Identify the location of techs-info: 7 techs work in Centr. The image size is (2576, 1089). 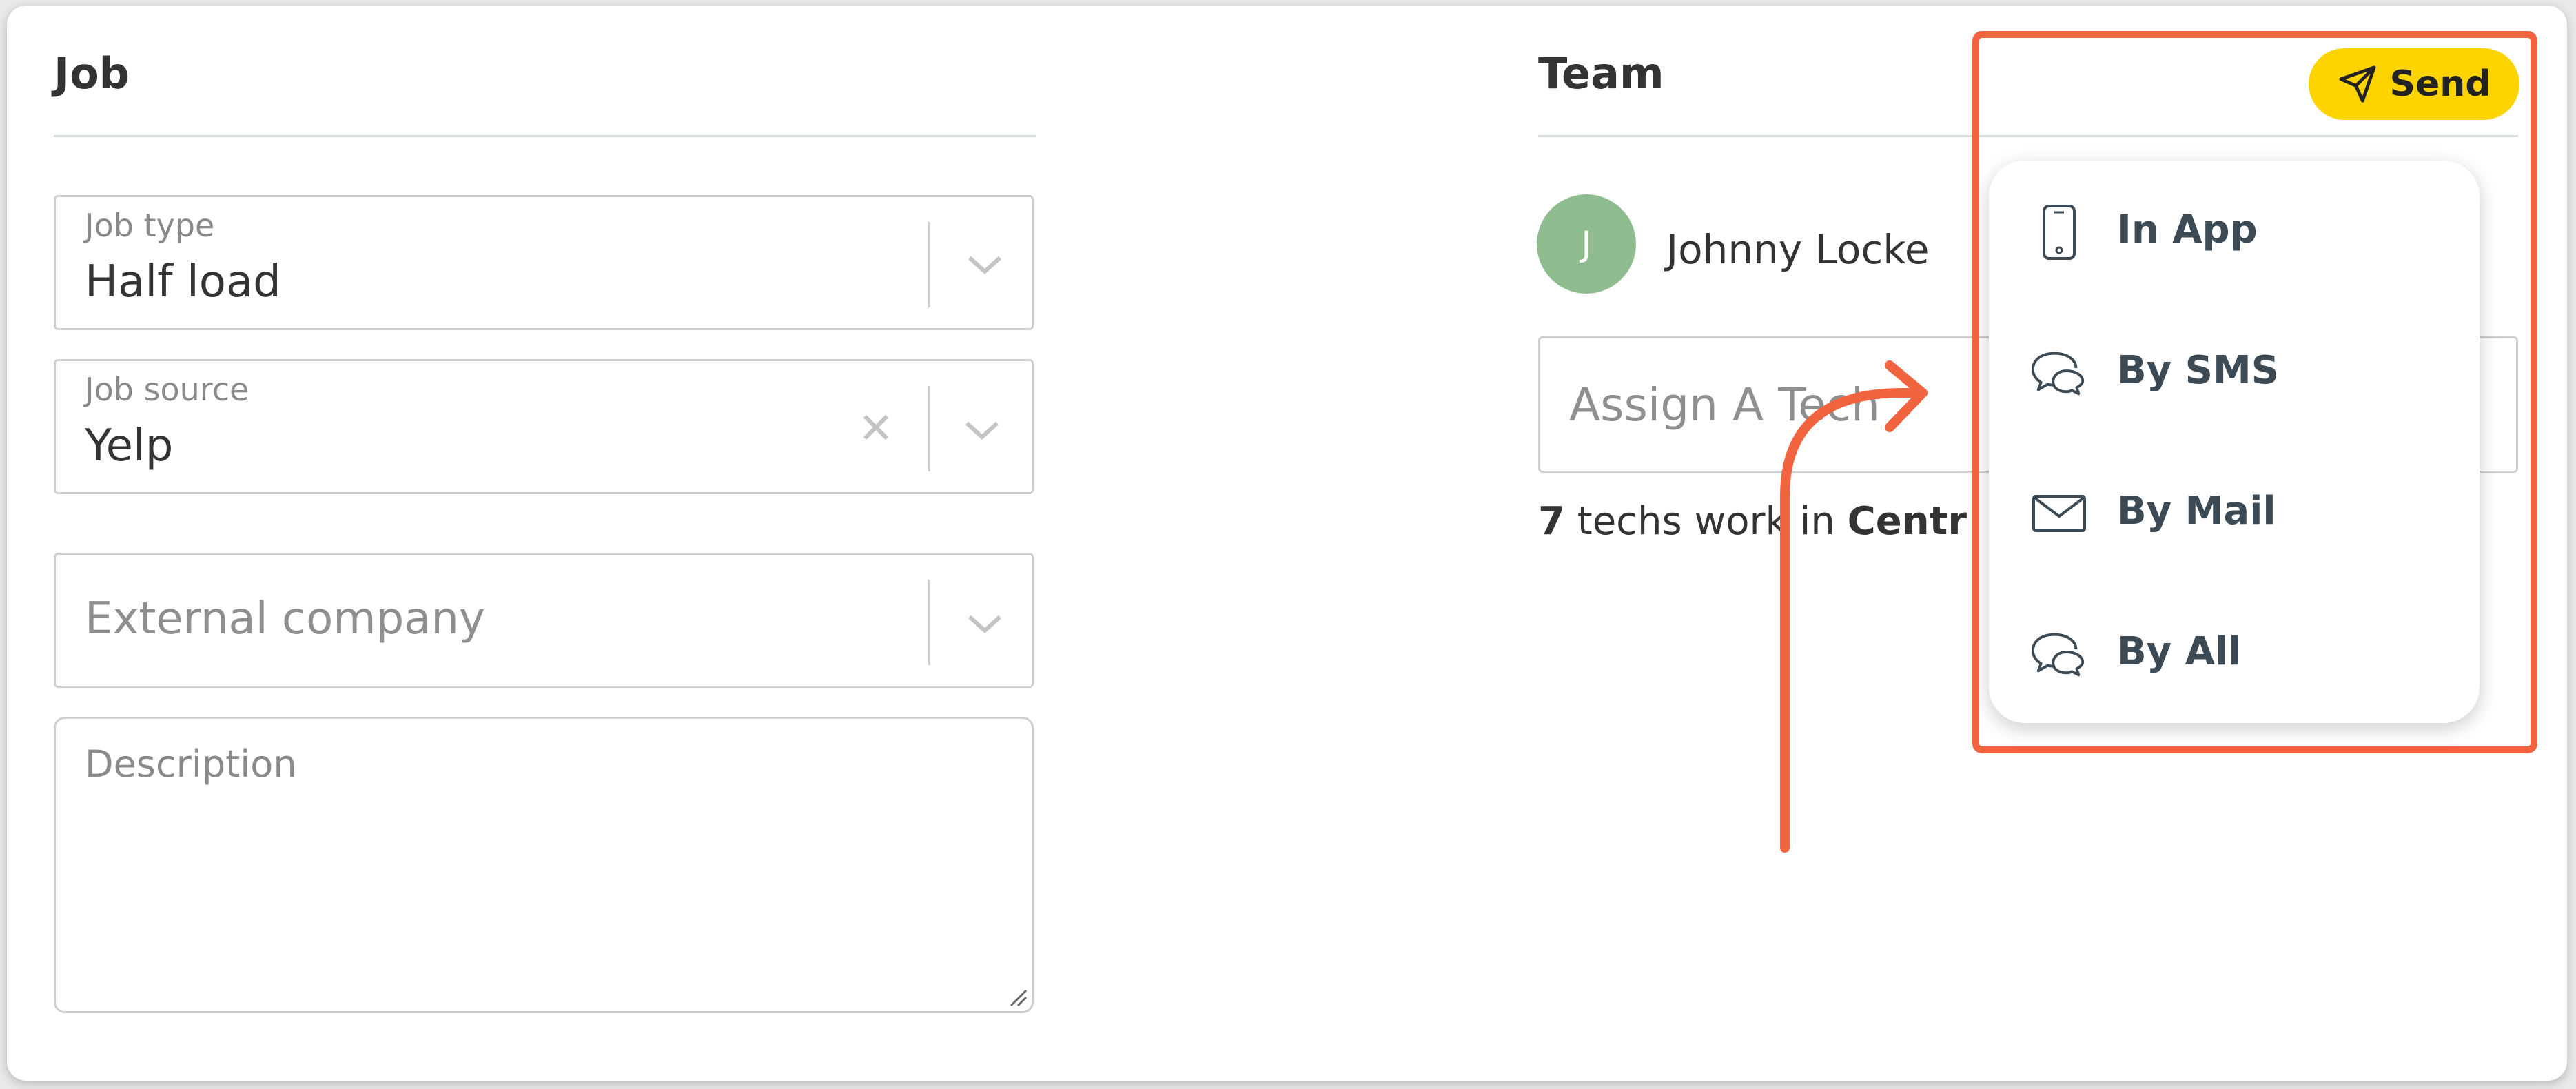
(1752, 521).